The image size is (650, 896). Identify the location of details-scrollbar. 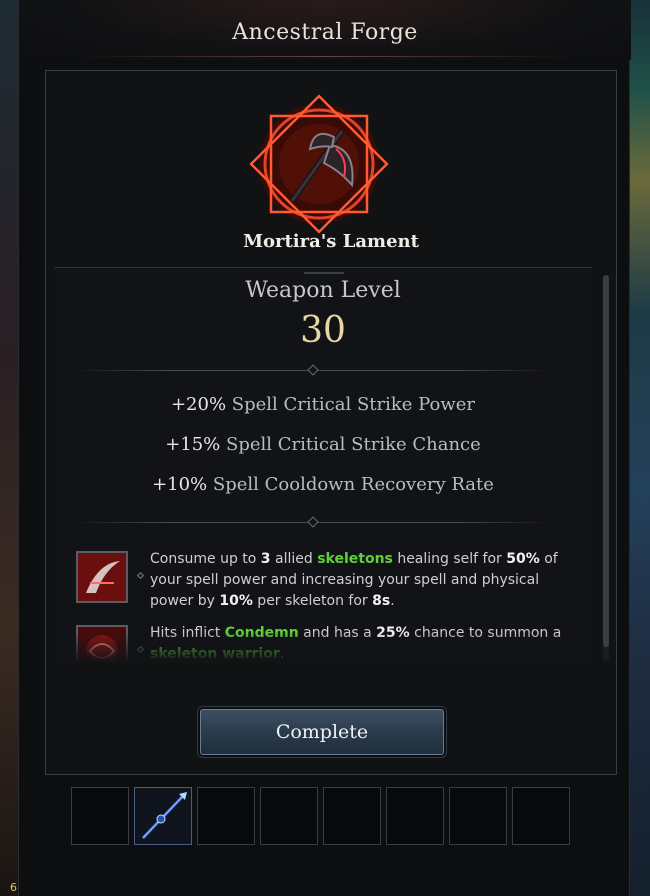
(606, 468).